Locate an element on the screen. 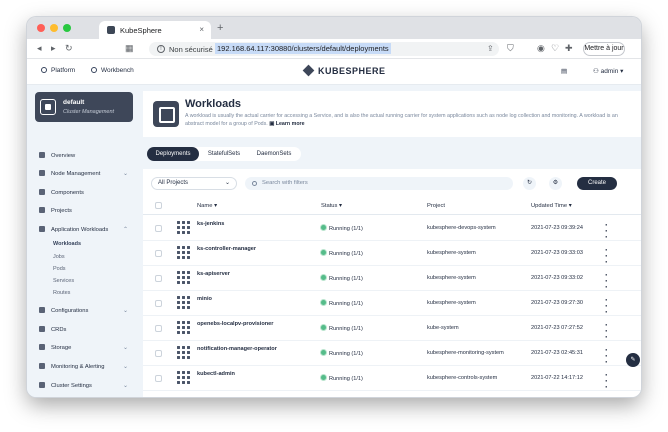 The image size is (668, 432). project-cell: kubesphere-devops-system is located at coordinates (461, 228).